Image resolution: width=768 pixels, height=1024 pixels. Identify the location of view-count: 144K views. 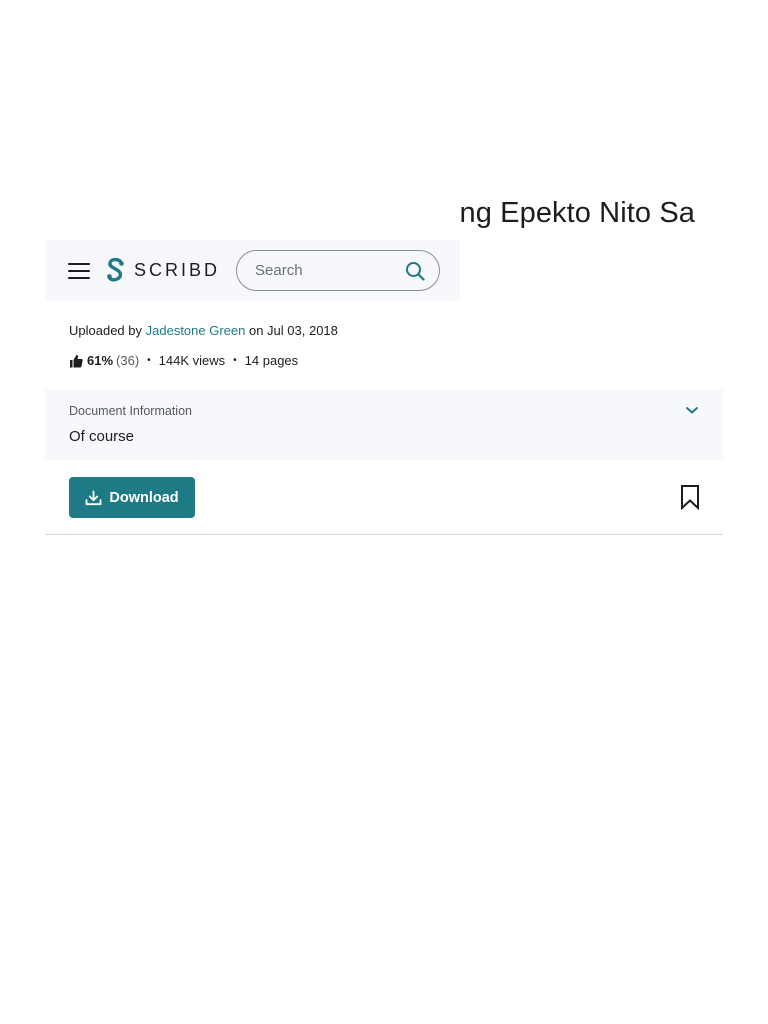
(192, 360).